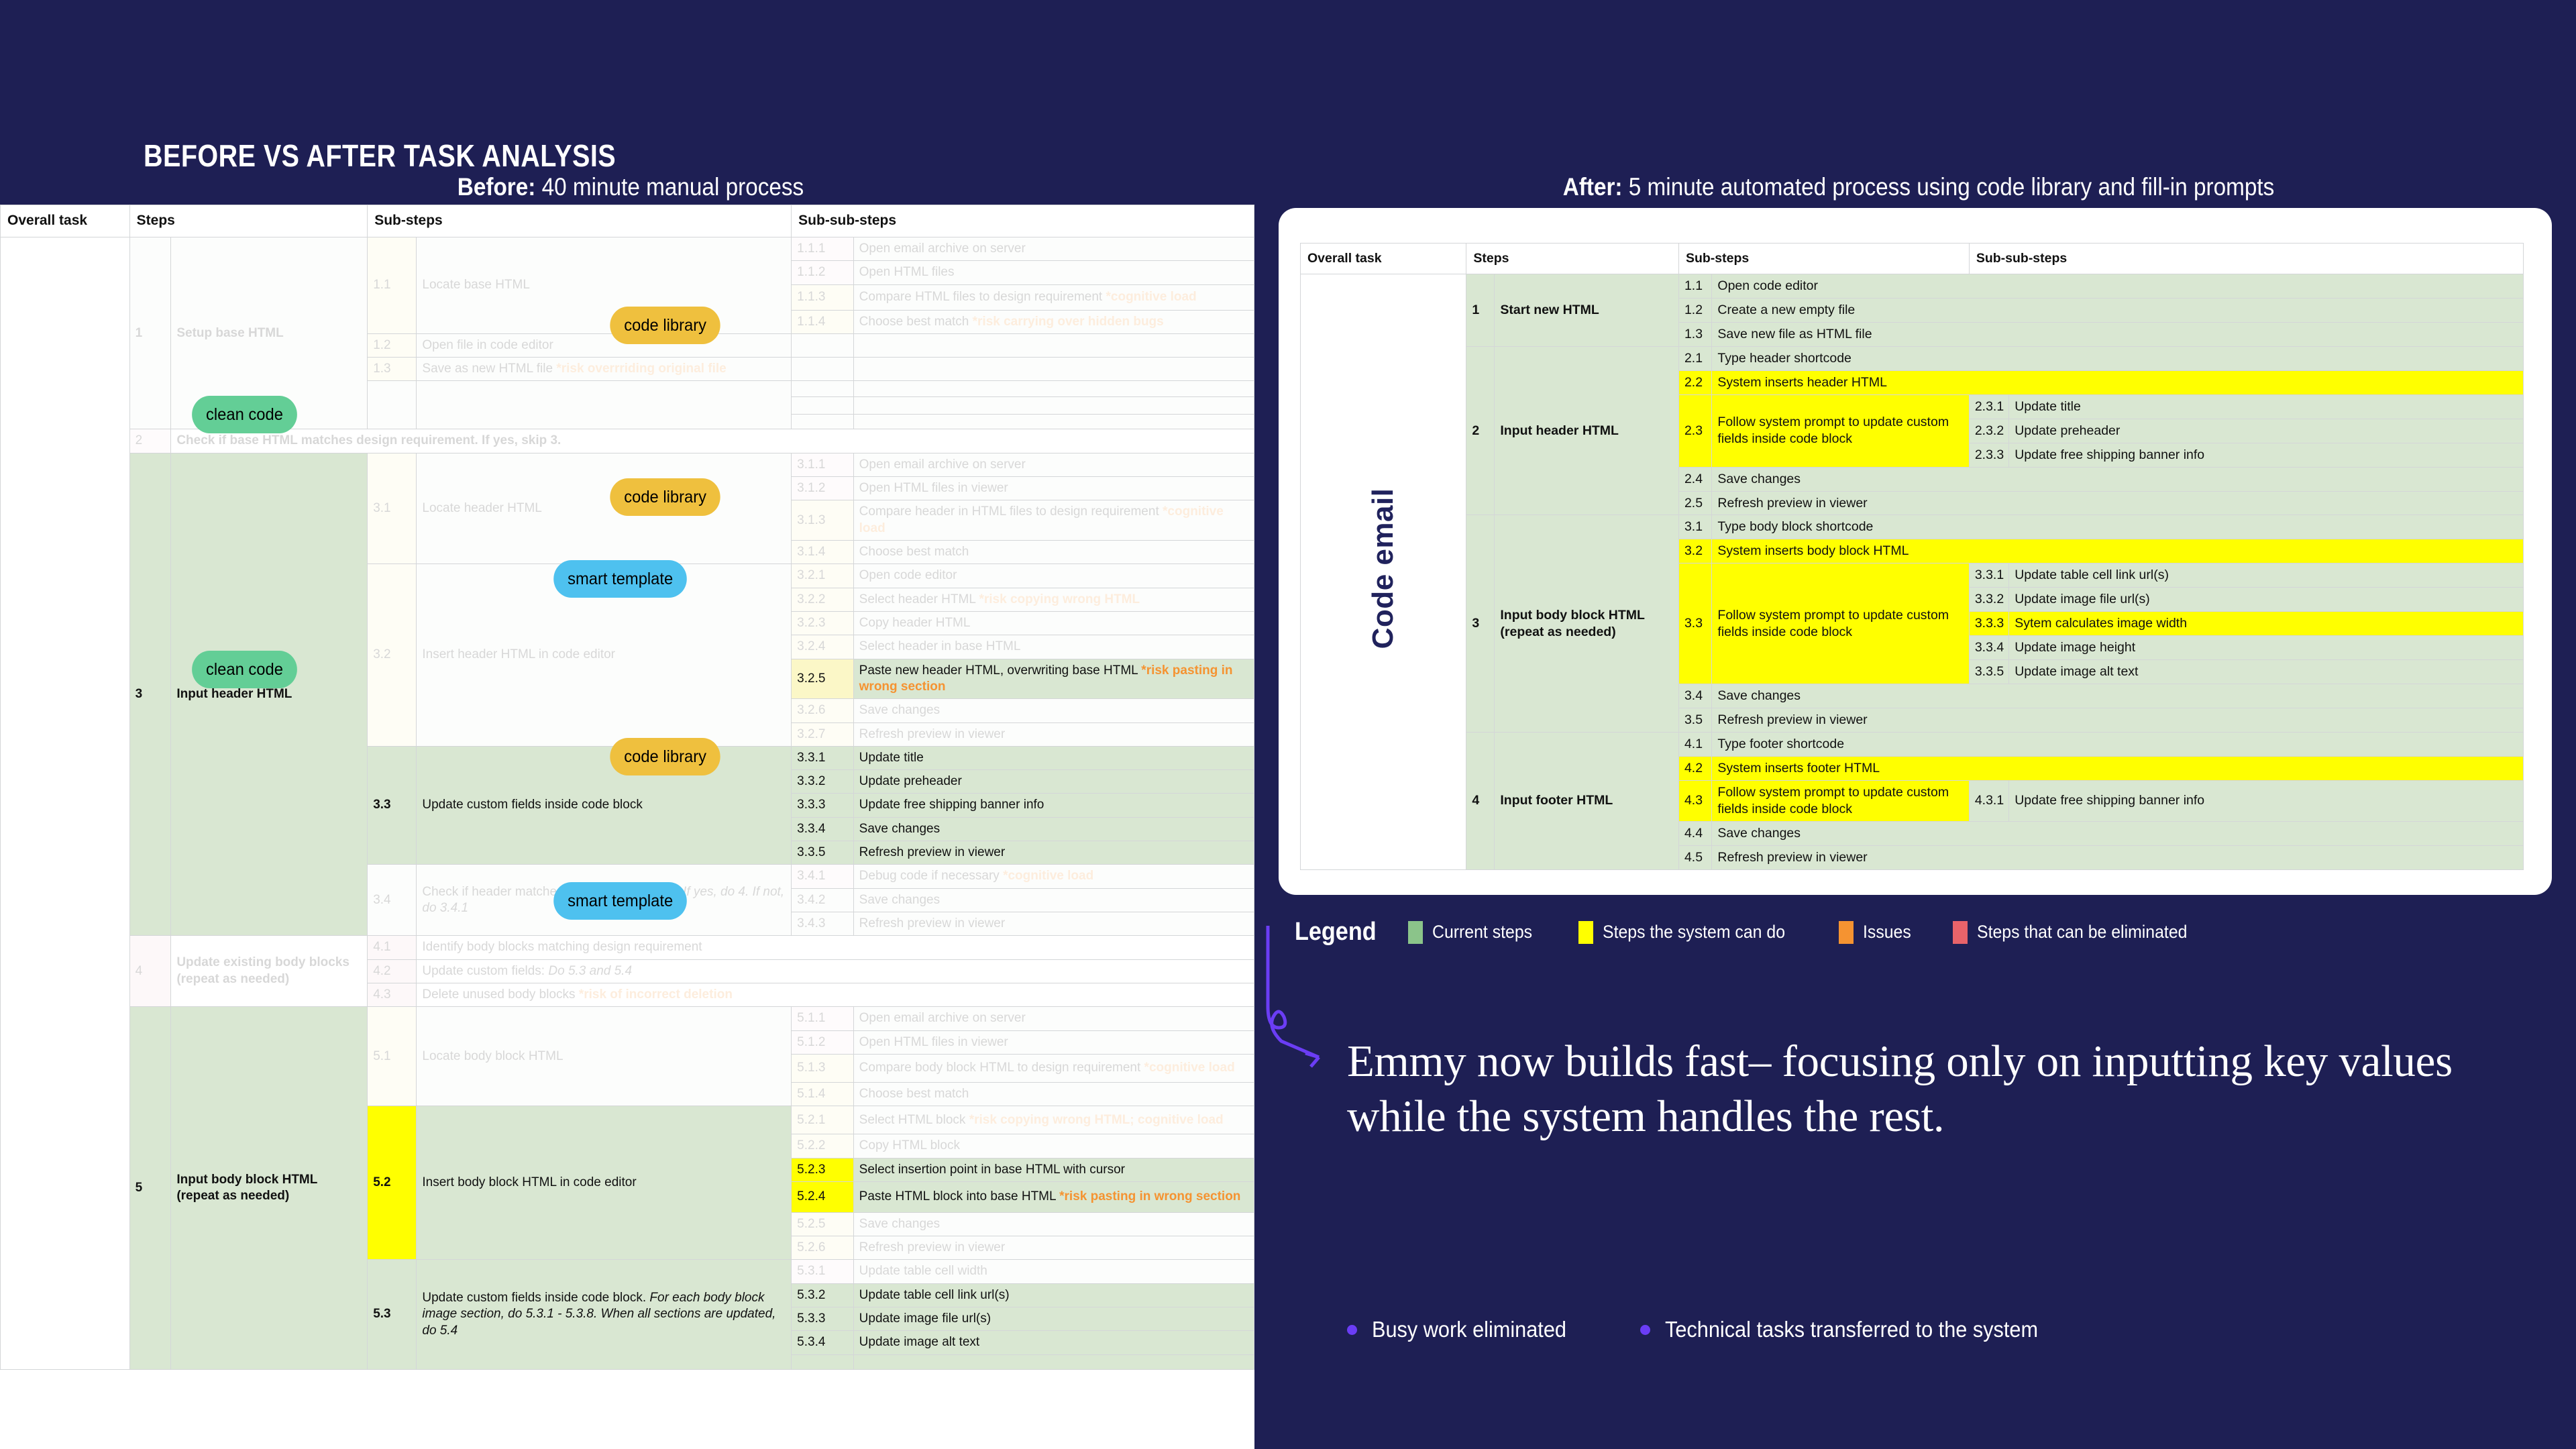  What do you see at coordinates (1592, 187) in the screenshot?
I see `after-caption-bold: After:` at bounding box center [1592, 187].